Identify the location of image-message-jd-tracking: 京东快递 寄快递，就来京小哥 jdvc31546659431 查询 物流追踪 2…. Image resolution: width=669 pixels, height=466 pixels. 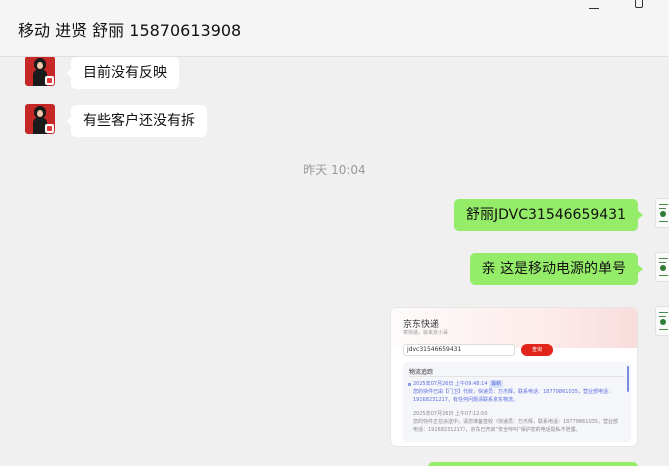
(514, 377).